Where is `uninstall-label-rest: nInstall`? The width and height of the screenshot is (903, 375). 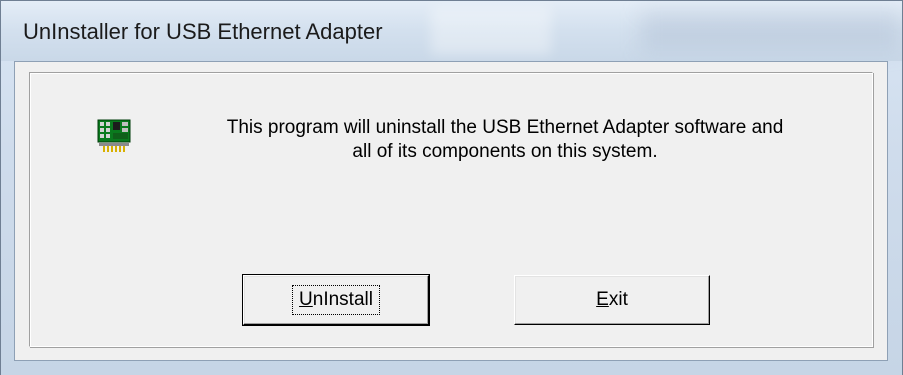 uninstall-label-rest: nInstall is located at coordinates (342, 299).